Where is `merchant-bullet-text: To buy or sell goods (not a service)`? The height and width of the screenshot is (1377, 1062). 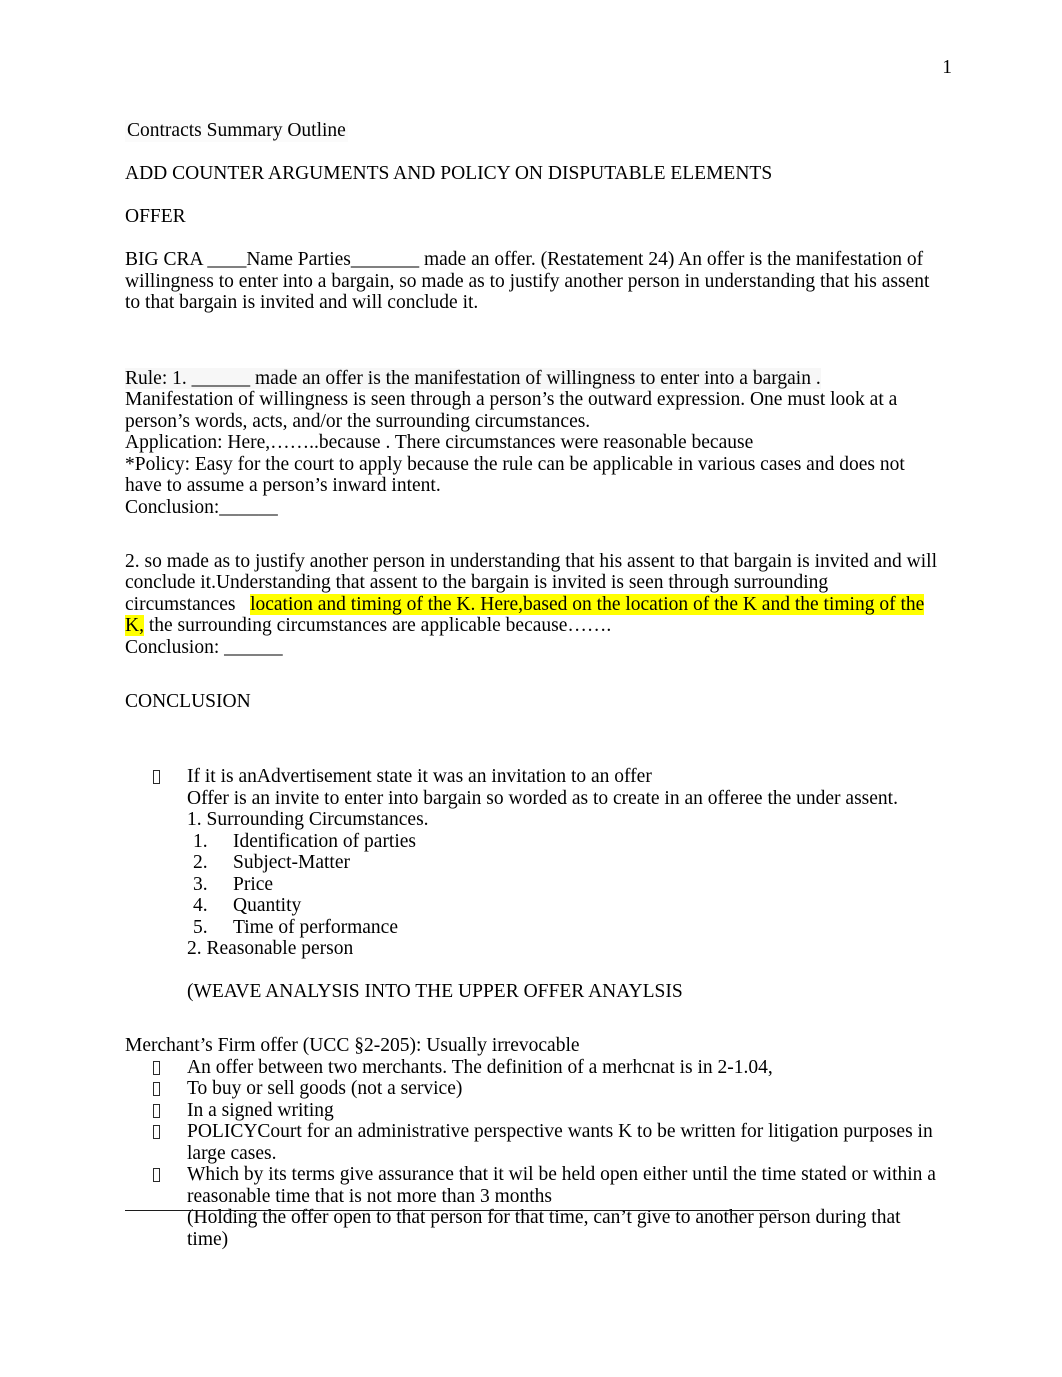
merchant-bullet-text: To buy or sell goods (not a service) is located at coordinates (325, 1088).